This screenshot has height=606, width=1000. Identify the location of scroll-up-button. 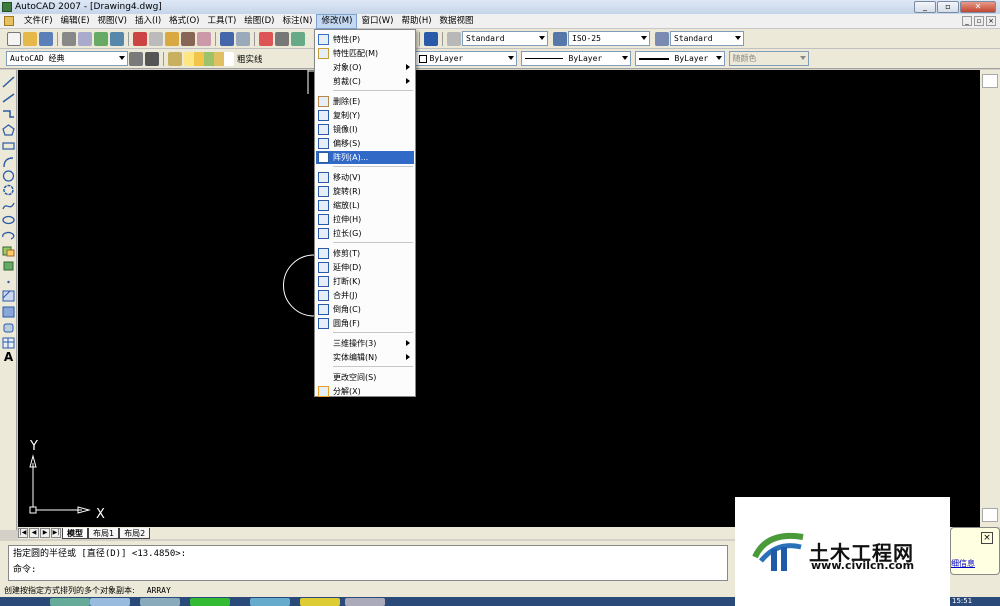
(990, 81).